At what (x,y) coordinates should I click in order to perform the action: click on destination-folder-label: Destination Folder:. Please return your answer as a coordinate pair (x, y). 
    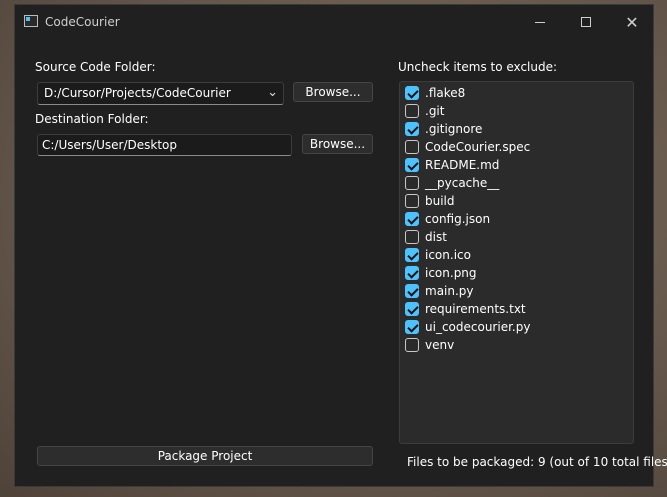
    Looking at the image, I should click on (92, 119).